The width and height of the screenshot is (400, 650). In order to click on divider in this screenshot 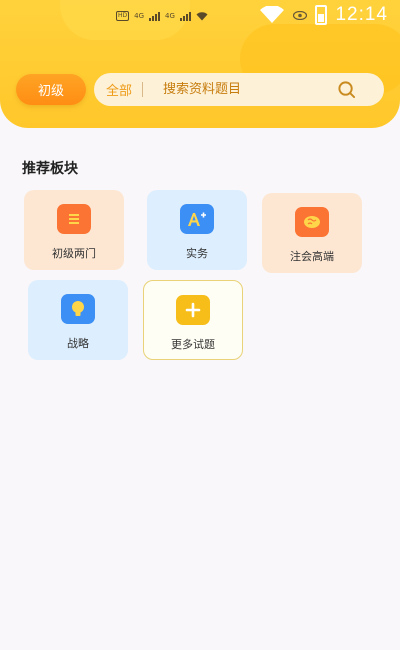, I will do `click(143, 89)`.